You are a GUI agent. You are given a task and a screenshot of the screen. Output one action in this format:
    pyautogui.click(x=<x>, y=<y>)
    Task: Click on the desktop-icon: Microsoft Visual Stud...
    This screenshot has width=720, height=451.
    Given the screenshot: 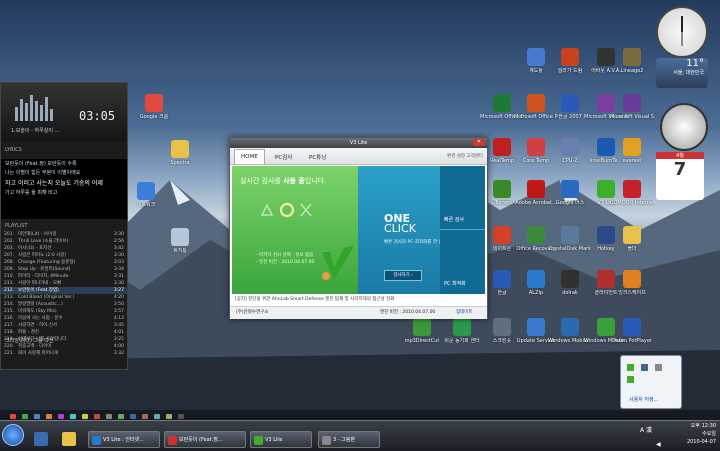 What is the action you would take?
    pyautogui.click(x=632, y=107)
    